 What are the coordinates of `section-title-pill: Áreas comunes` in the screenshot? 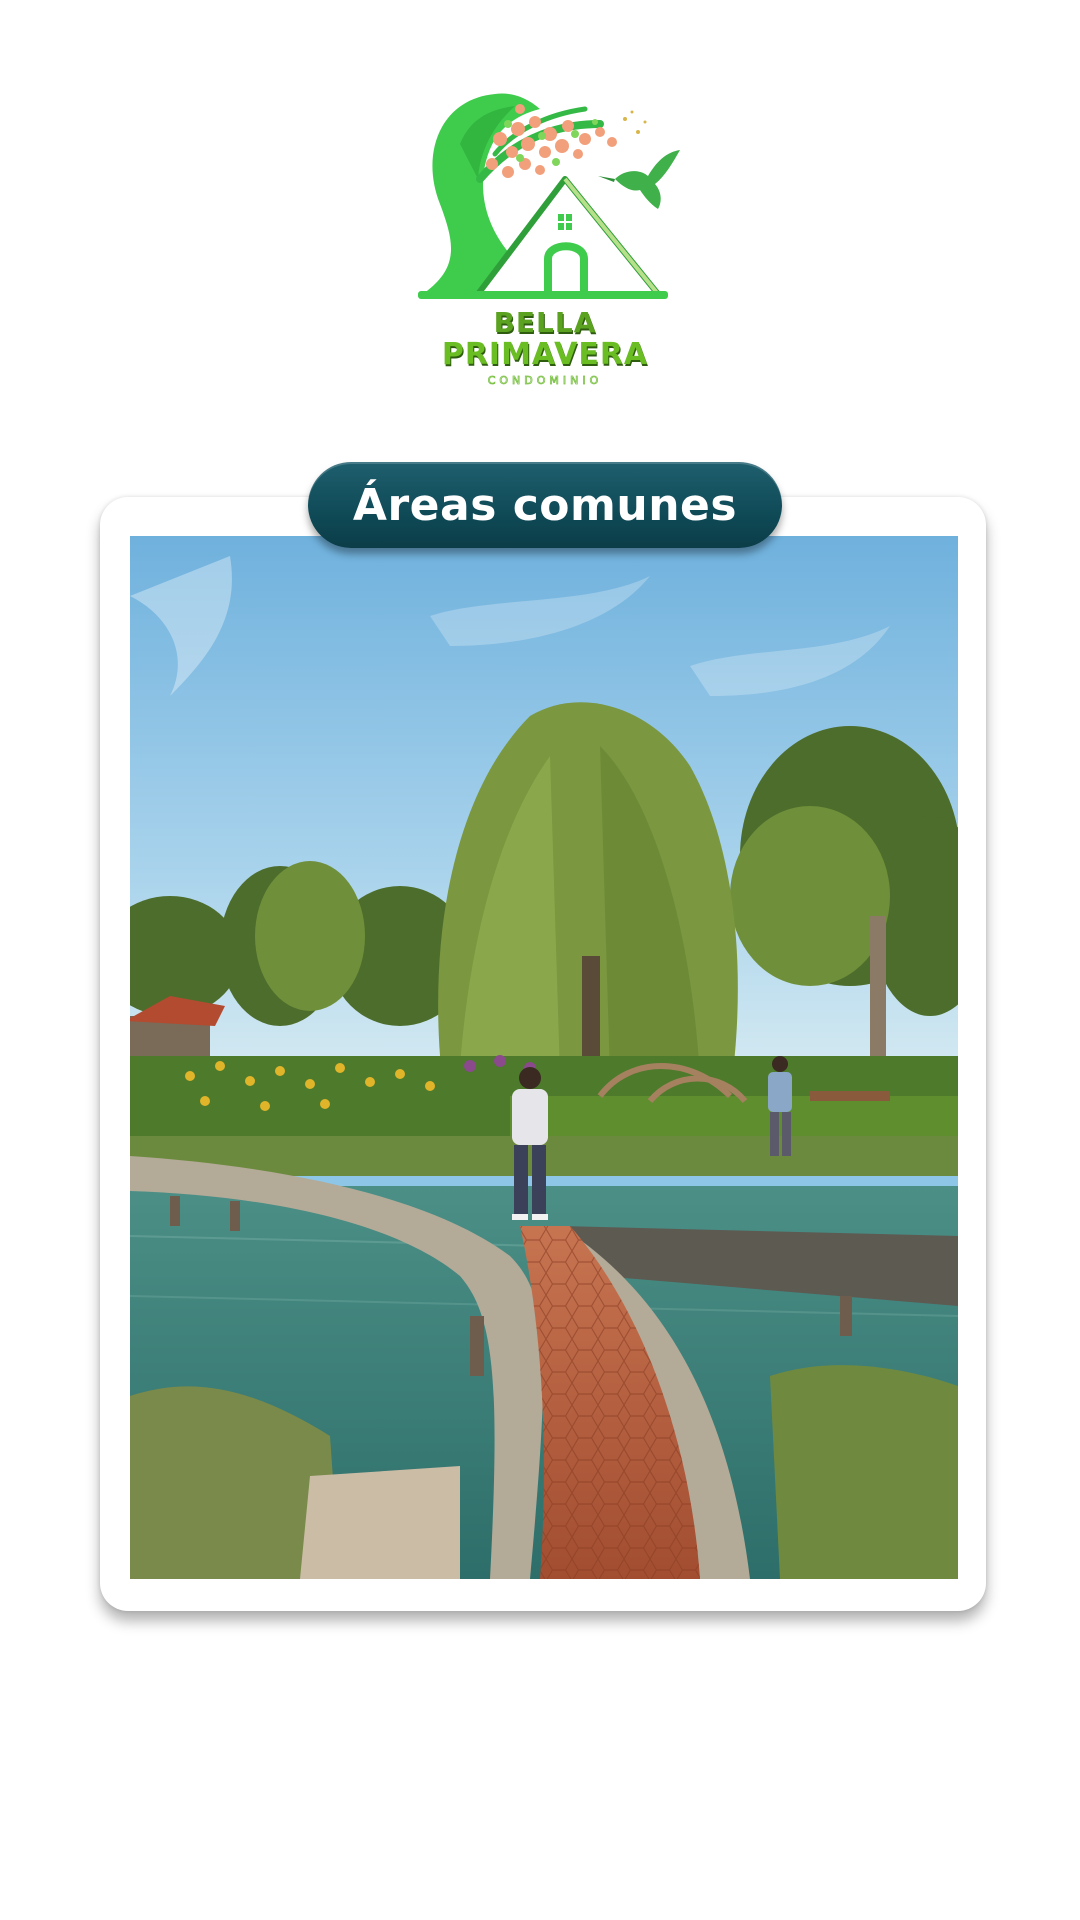 It's located at (545, 505).